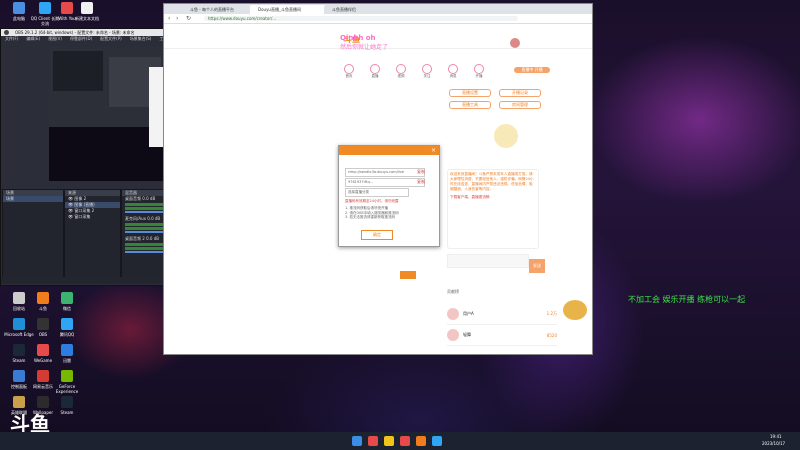 The height and width of the screenshot is (450, 800). I want to click on taskbar: 19:41 2023/10/17, so click(400, 441).